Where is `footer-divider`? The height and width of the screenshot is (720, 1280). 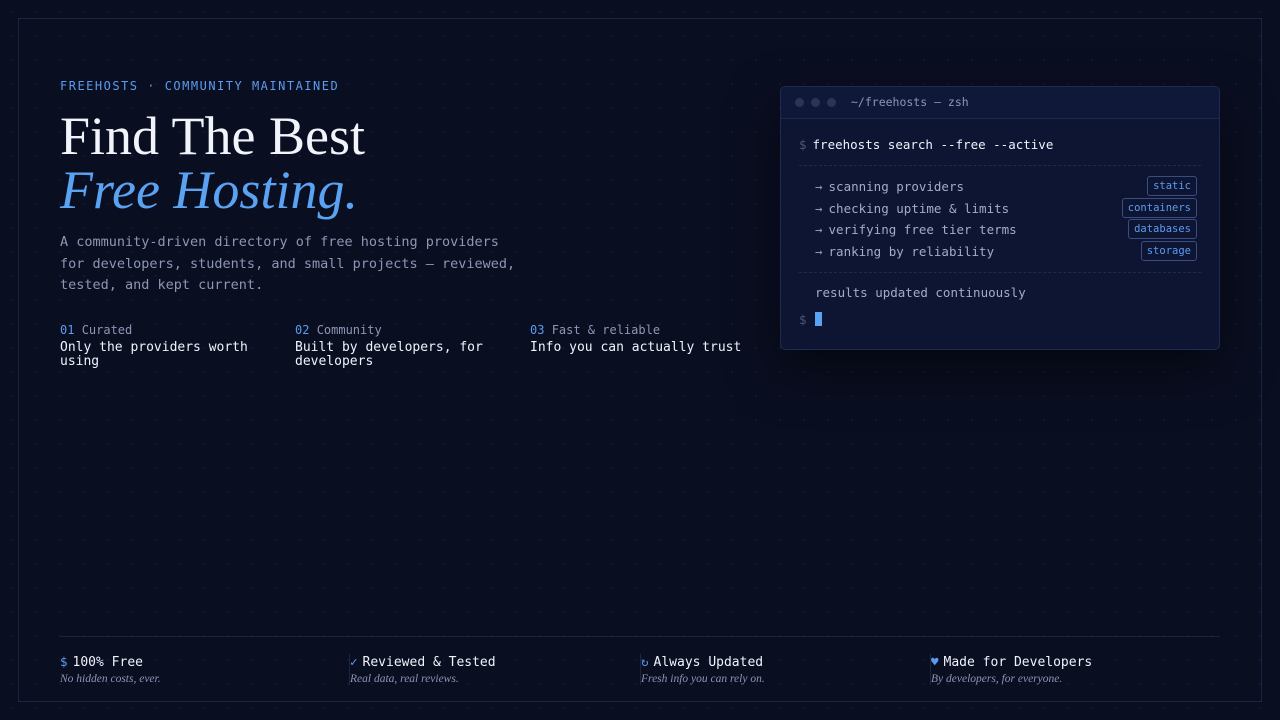
footer-divider is located at coordinates (640, 636).